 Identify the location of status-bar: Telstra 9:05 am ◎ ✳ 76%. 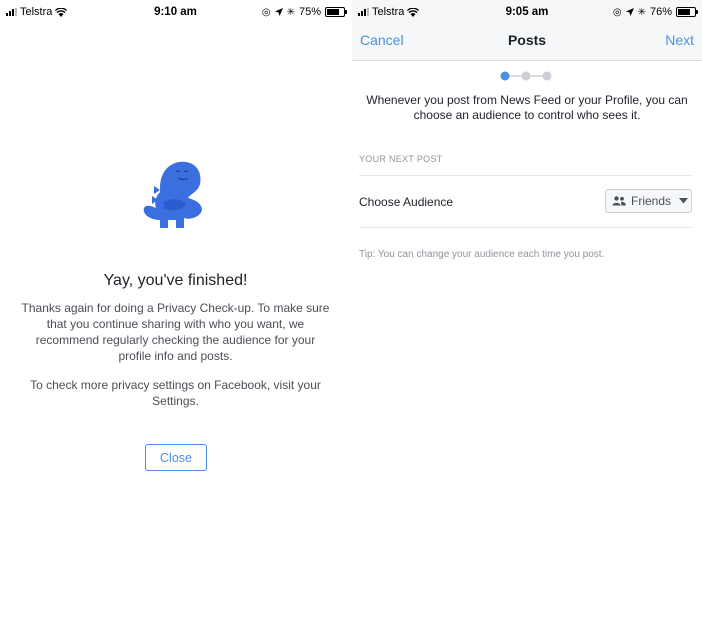
(527, 12).